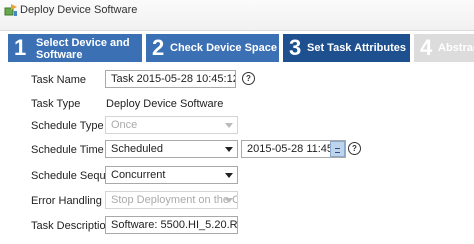 The height and width of the screenshot is (244, 474). What do you see at coordinates (66, 201) in the screenshot?
I see `error-handling-label: Error Handling` at bounding box center [66, 201].